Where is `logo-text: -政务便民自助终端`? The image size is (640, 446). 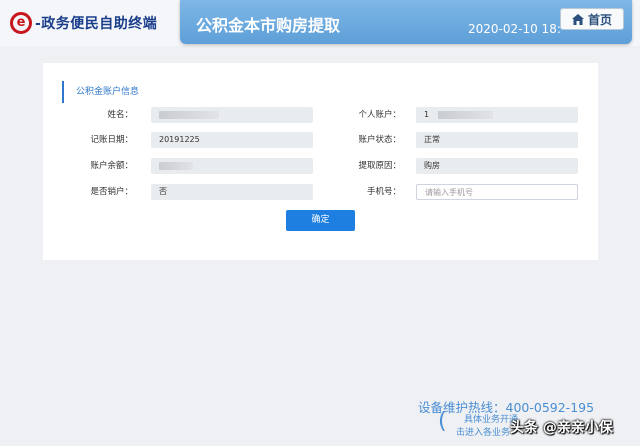 logo-text: -政务便民自助终端 is located at coordinates (96, 24).